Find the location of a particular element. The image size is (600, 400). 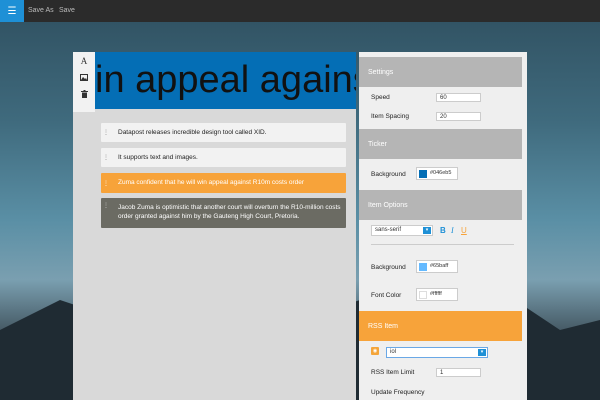

font-color-label: Font Color is located at coordinates (386, 295).